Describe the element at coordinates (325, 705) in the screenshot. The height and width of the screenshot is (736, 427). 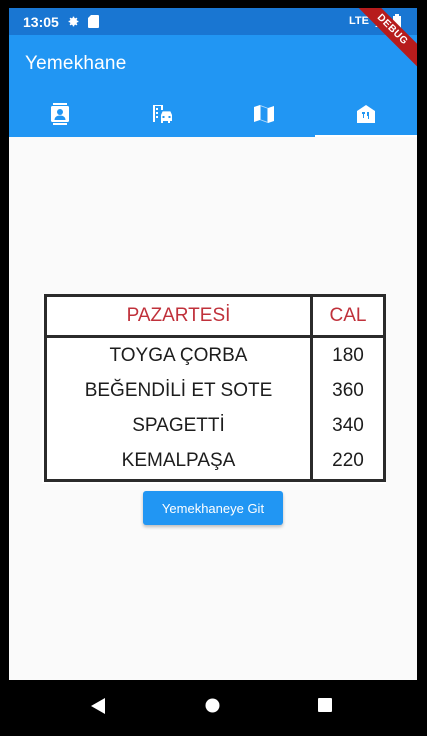
I see `recents-icon` at that location.